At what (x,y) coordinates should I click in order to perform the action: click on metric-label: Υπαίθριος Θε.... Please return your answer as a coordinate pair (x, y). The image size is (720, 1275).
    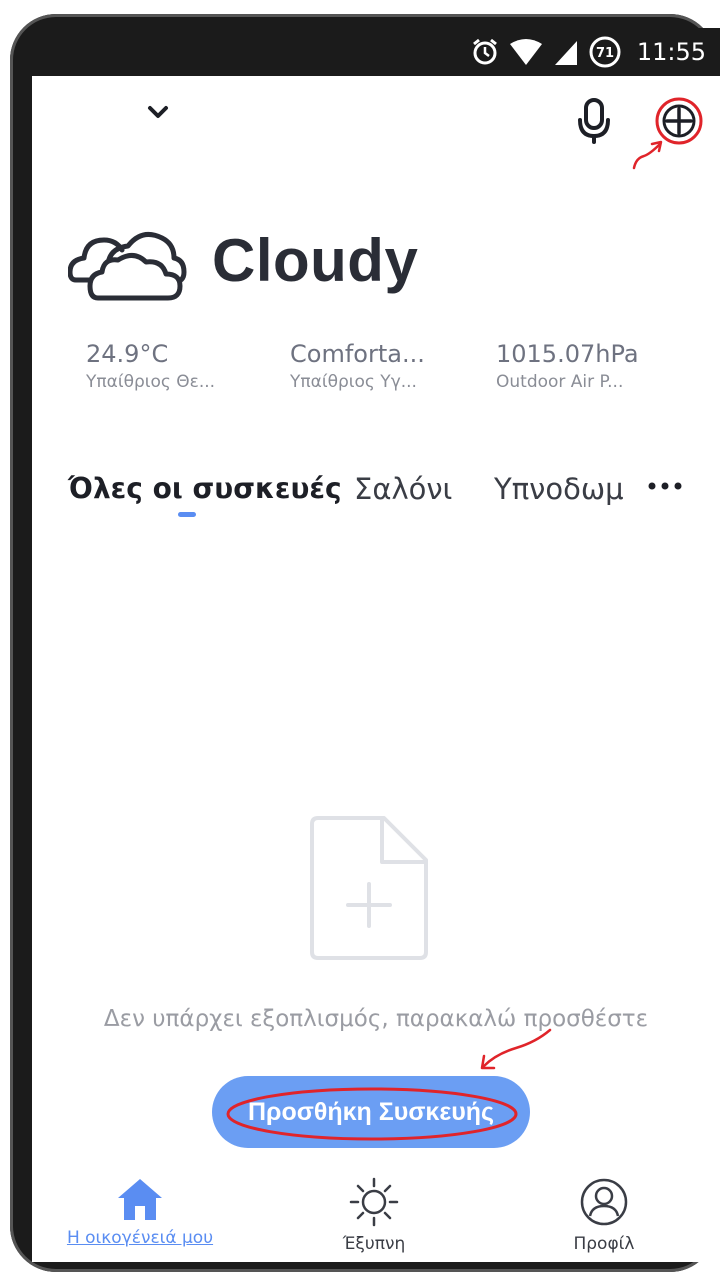
    Looking at the image, I should click on (151, 382).